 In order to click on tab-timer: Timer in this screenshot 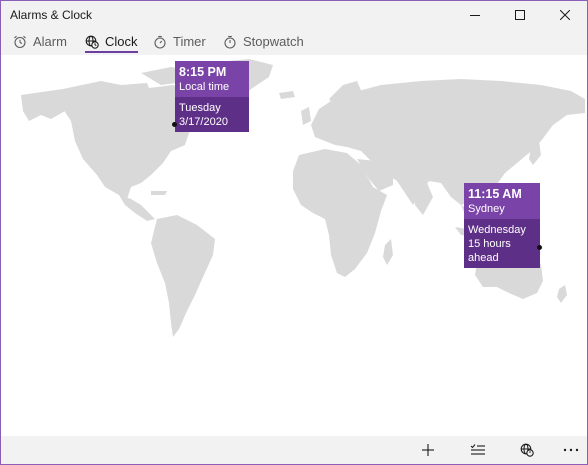, I will do `click(179, 41)`.